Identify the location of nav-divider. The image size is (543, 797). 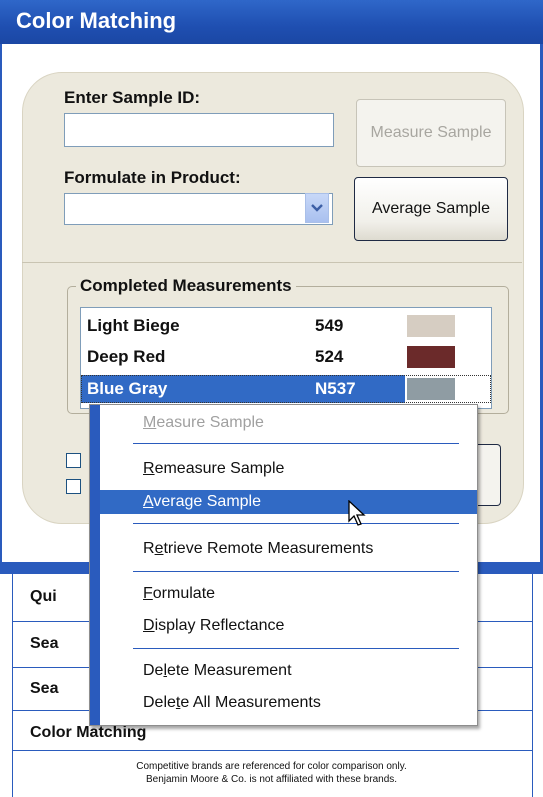
(272, 750).